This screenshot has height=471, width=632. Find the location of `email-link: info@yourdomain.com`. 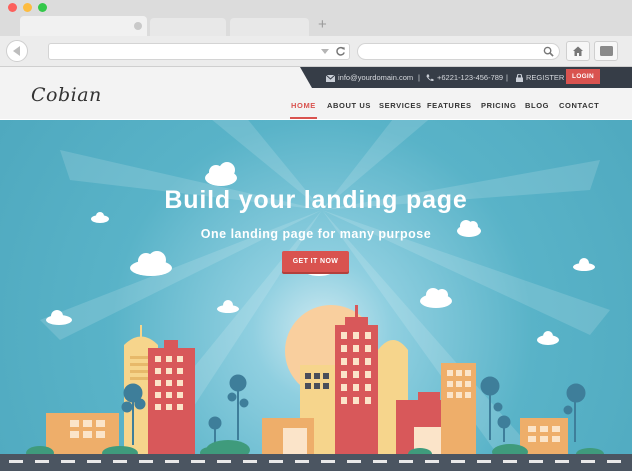

email-link: info@yourdomain.com is located at coordinates (369, 78).